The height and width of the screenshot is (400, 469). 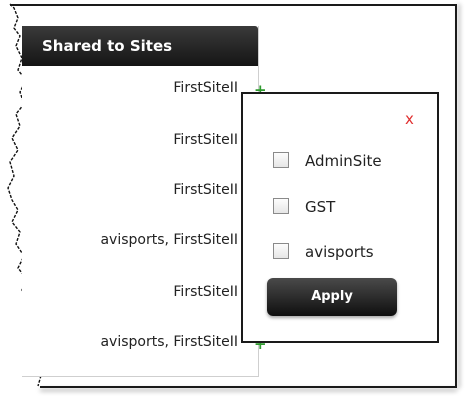 I want to click on site-option-label: GST, so click(x=320, y=207).